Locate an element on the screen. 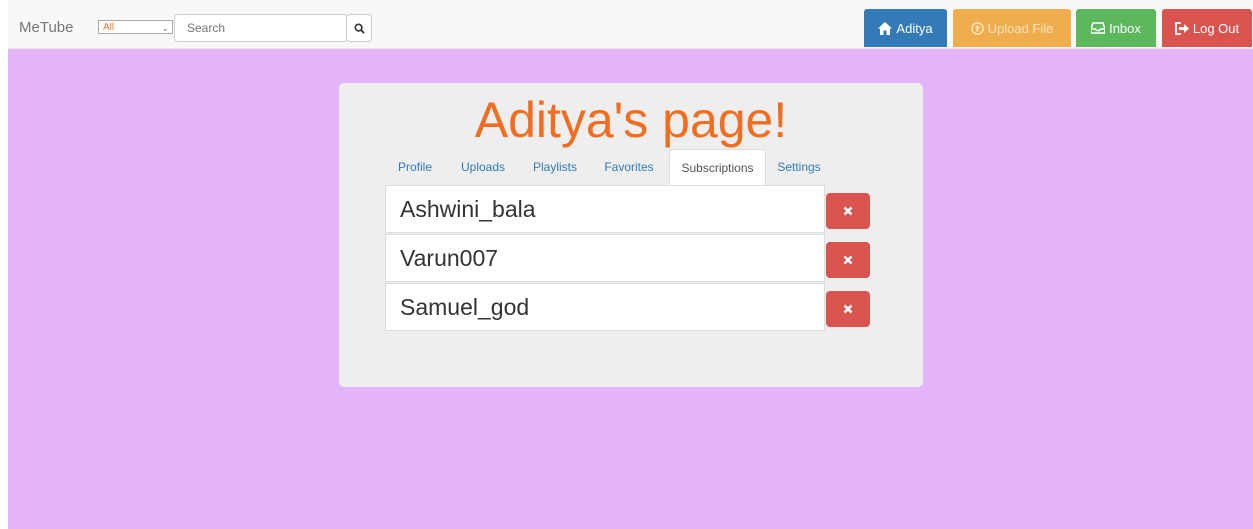 This screenshot has width=1253, height=529. search-icon is located at coordinates (359, 28).